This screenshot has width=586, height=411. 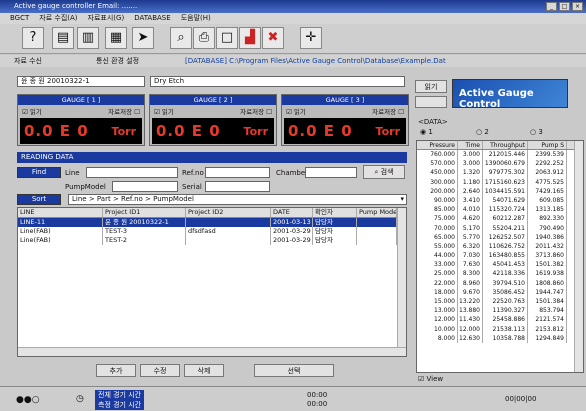 I want to click on status-dots: ●●○, so click(x=28, y=400).